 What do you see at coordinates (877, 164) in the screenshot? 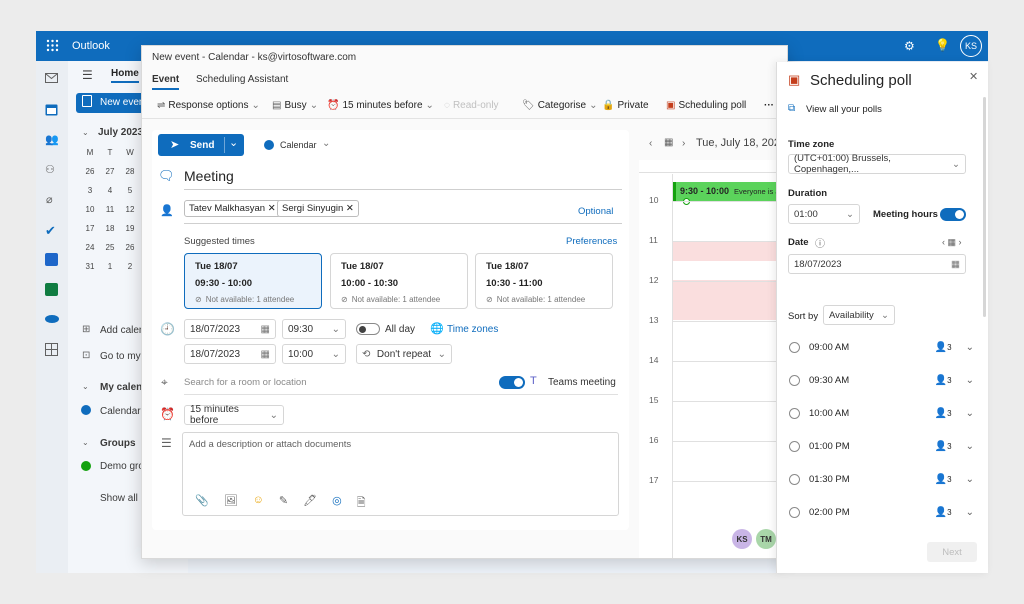
I see `timezone-dropdown: (UTC+01:00) Brussels, Copenhagen,... ⌄` at bounding box center [877, 164].